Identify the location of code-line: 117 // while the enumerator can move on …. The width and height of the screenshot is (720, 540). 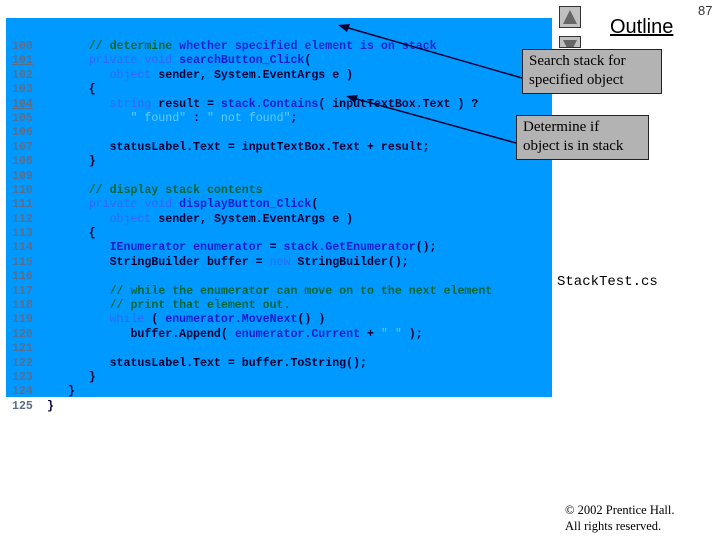
(252, 292).